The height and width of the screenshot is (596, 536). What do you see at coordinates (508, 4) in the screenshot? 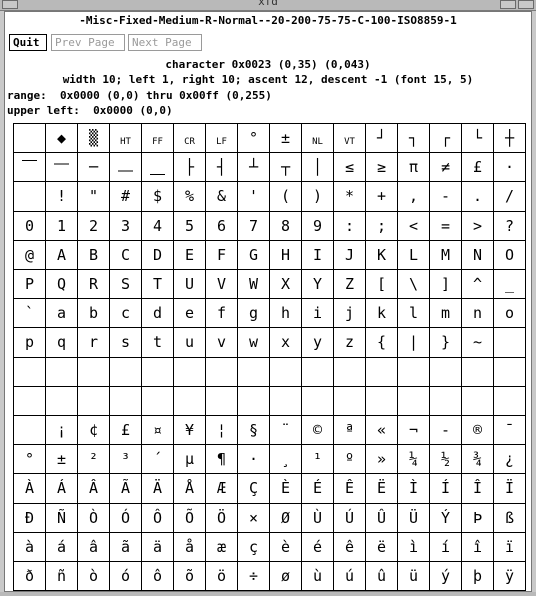
I see `minimize-button` at bounding box center [508, 4].